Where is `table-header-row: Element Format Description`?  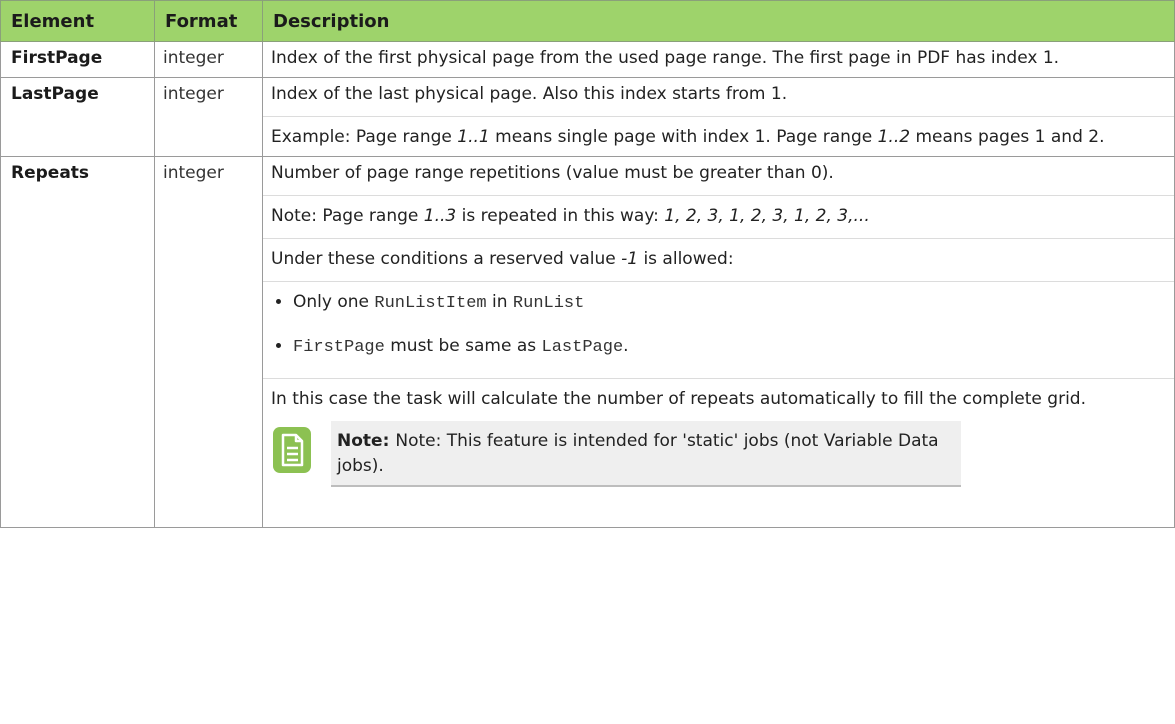
table-header-row: Element Format Description is located at coordinates (587, 21).